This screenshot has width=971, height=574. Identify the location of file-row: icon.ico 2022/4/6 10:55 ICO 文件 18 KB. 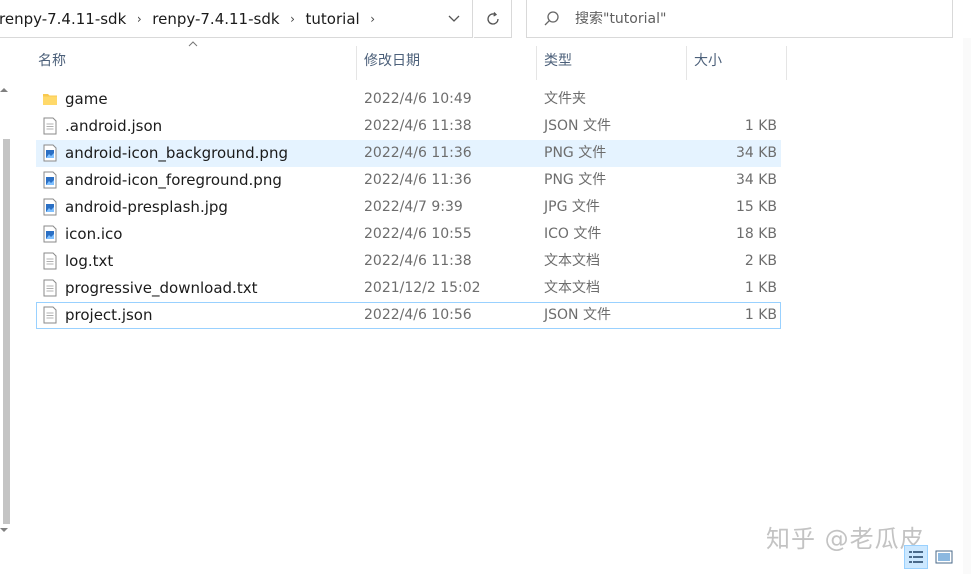
(408, 234).